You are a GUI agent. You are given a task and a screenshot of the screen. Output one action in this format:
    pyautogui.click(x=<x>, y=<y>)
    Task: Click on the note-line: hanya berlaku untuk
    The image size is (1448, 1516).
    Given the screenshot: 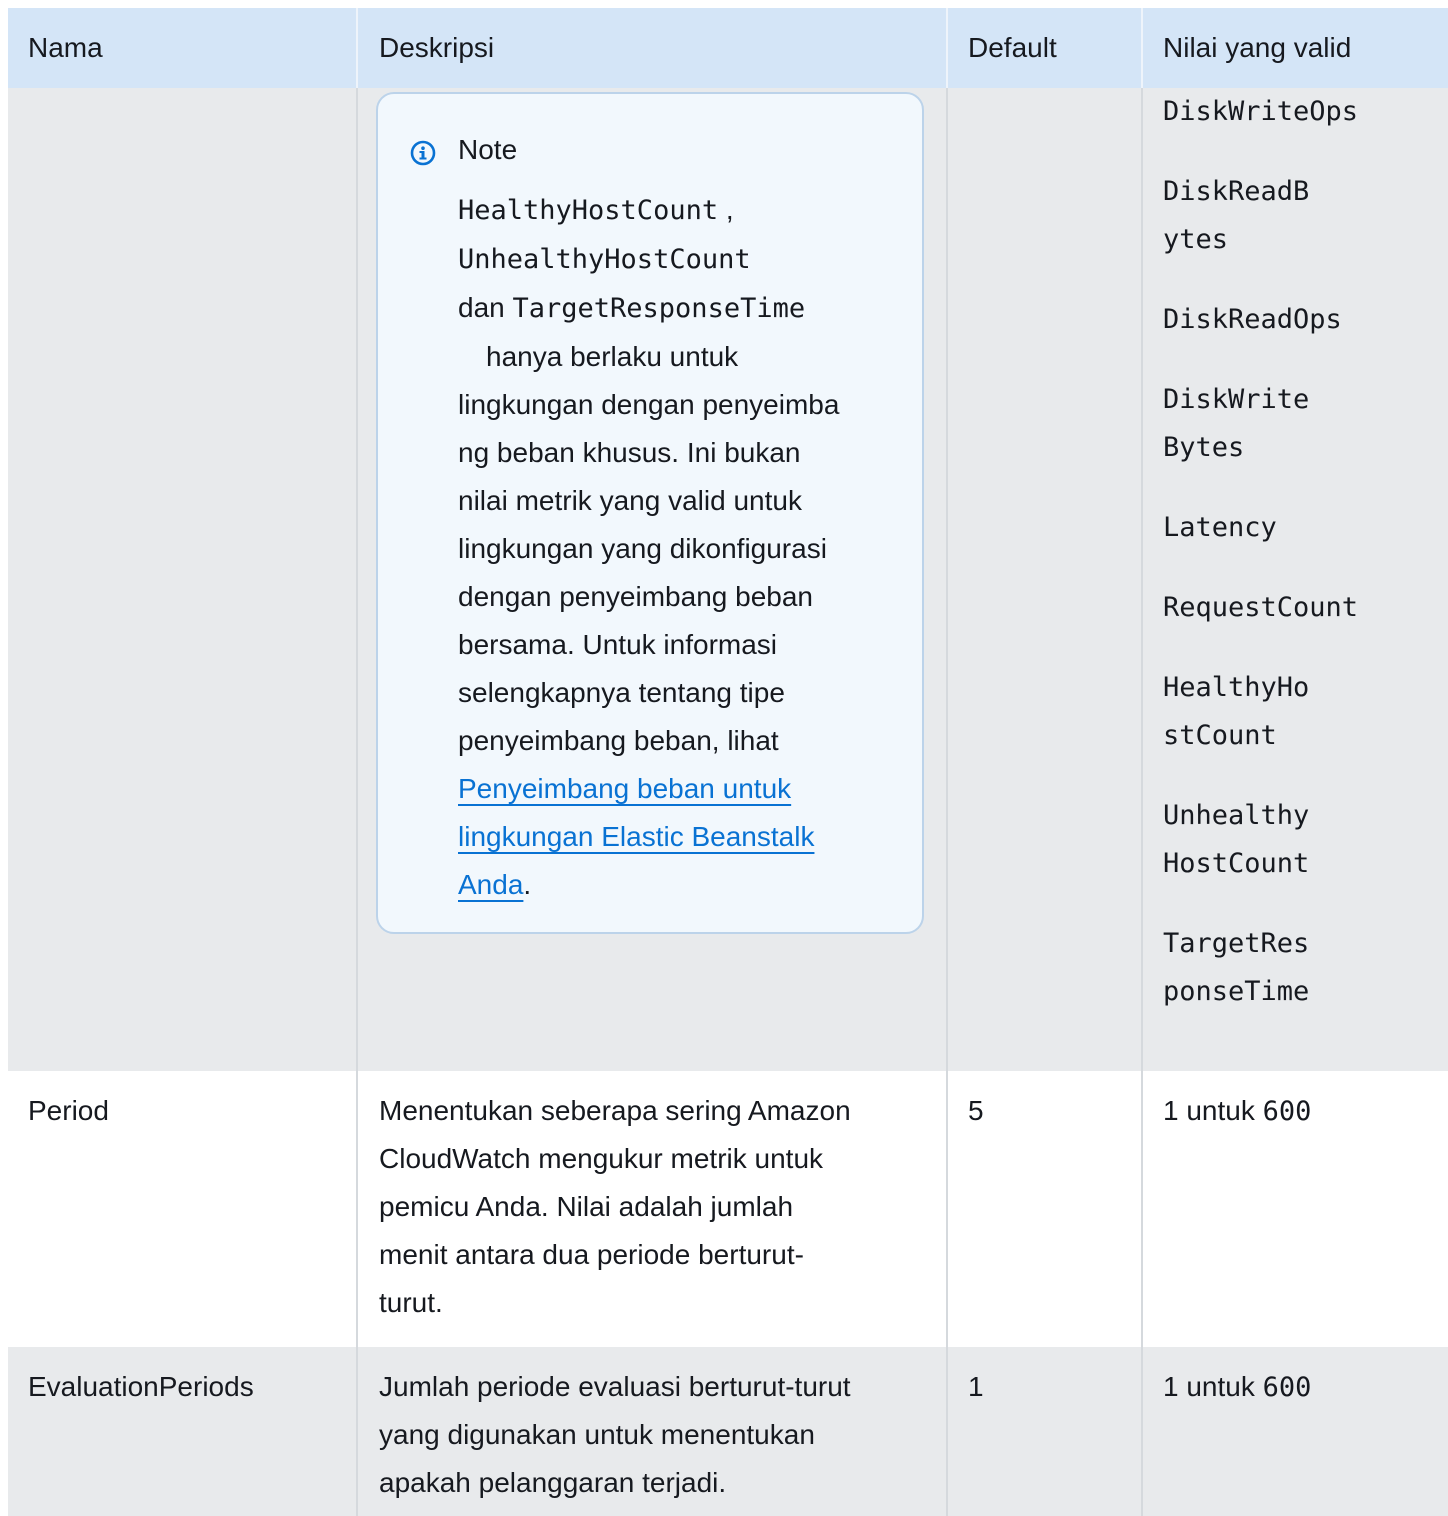 What is the action you would take?
    pyautogui.click(x=612, y=356)
    